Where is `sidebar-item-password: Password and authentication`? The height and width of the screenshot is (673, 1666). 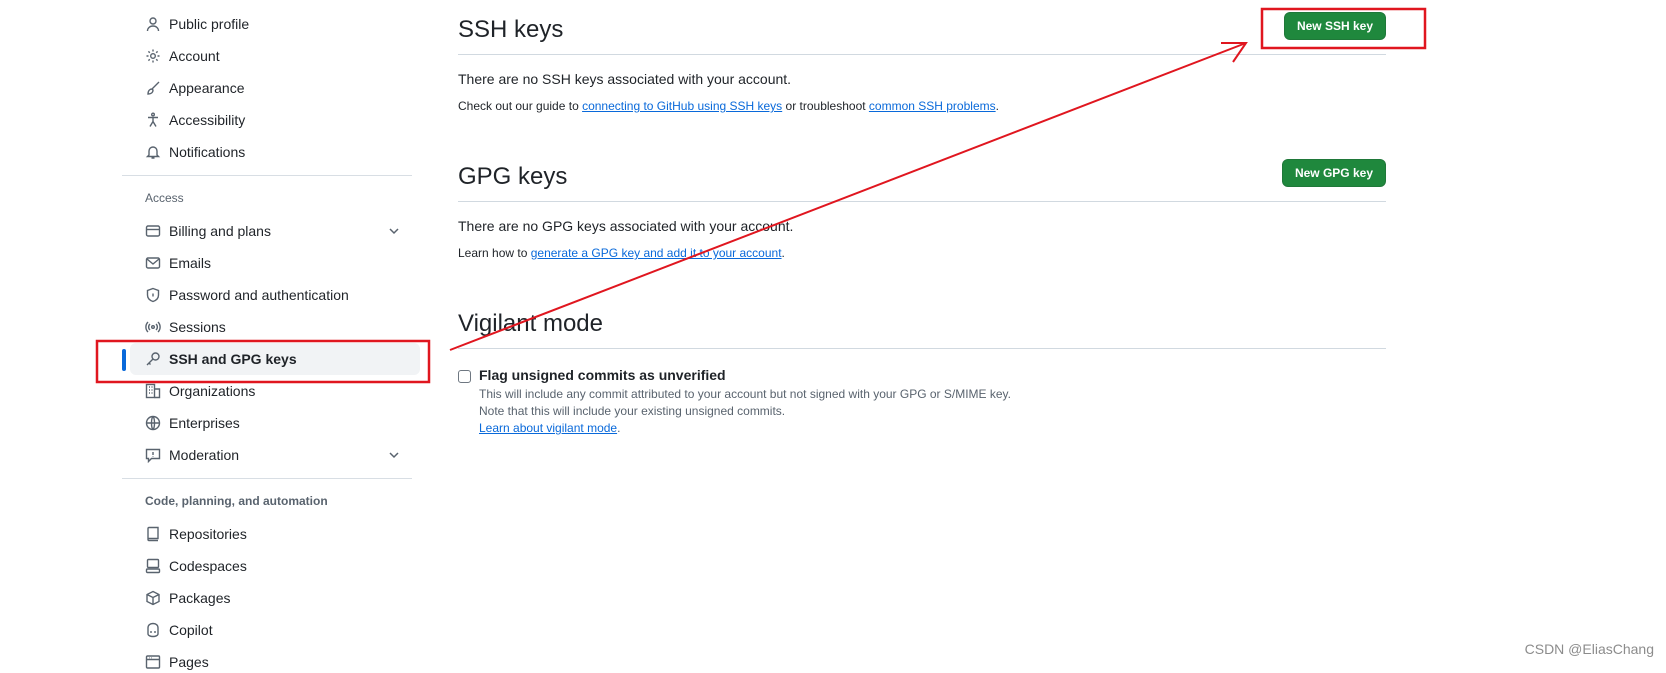
sidebar-item-password: Password and authentication is located at coordinates (275, 295).